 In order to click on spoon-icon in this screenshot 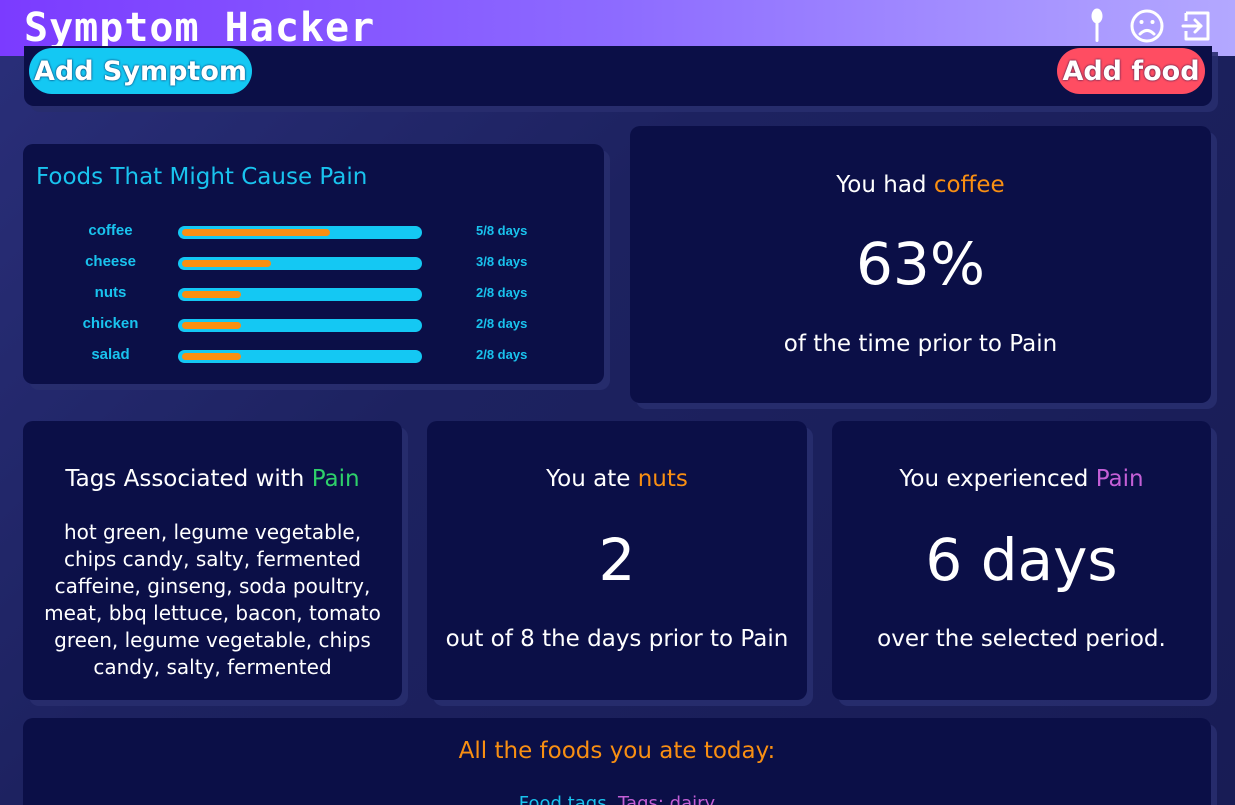, I will do `click(1097, 26)`.